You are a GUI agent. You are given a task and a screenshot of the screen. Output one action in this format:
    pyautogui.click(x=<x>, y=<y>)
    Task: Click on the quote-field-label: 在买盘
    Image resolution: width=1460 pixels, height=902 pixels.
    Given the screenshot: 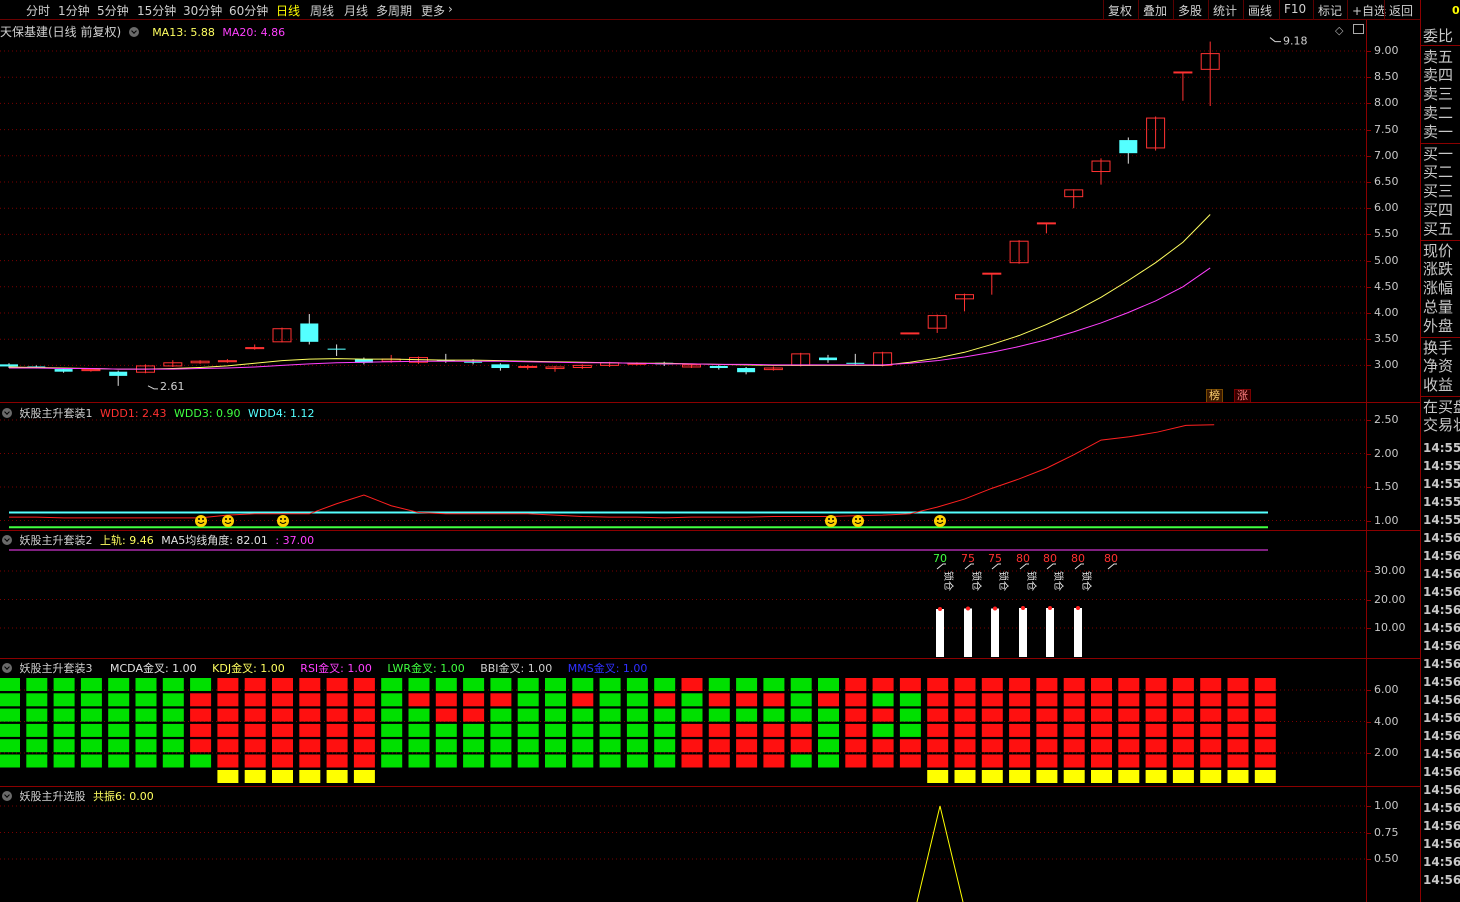 What is the action you would take?
    pyautogui.click(x=1441, y=407)
    